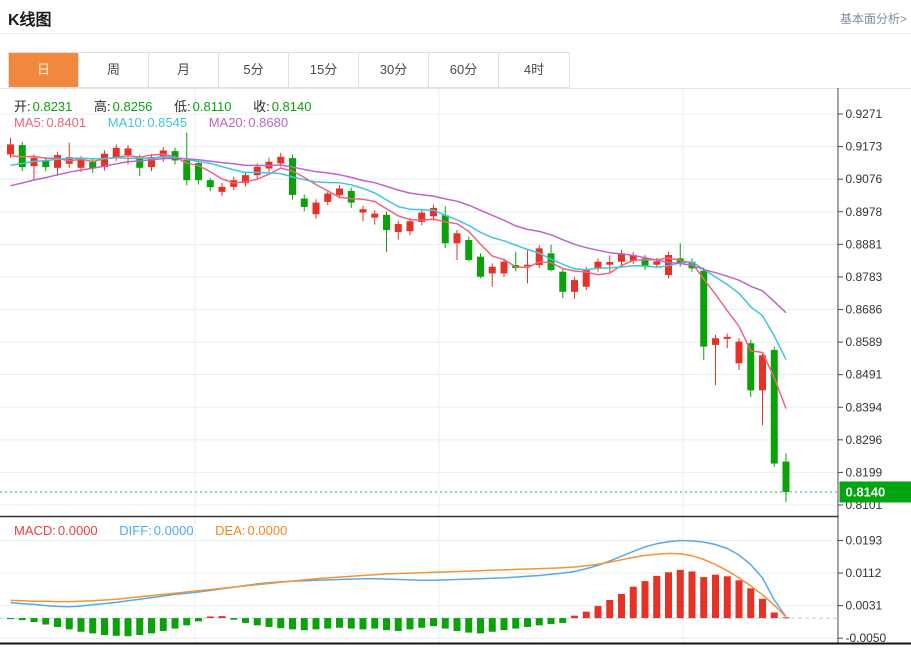 This screenshot has width=911, height=650. Describe the element at coordinates (182, 106) in the screenshot. I see `low-label: 低:` at that location.